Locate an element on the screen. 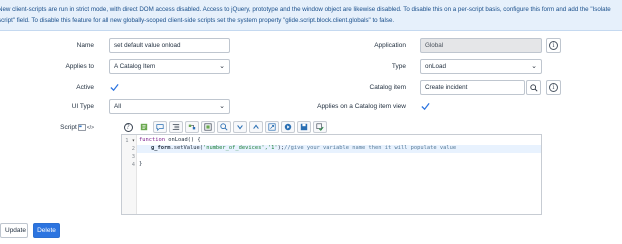 The width and height of the screenshot is (622, 244). application-field: Global is located at coordinates (481, 45).